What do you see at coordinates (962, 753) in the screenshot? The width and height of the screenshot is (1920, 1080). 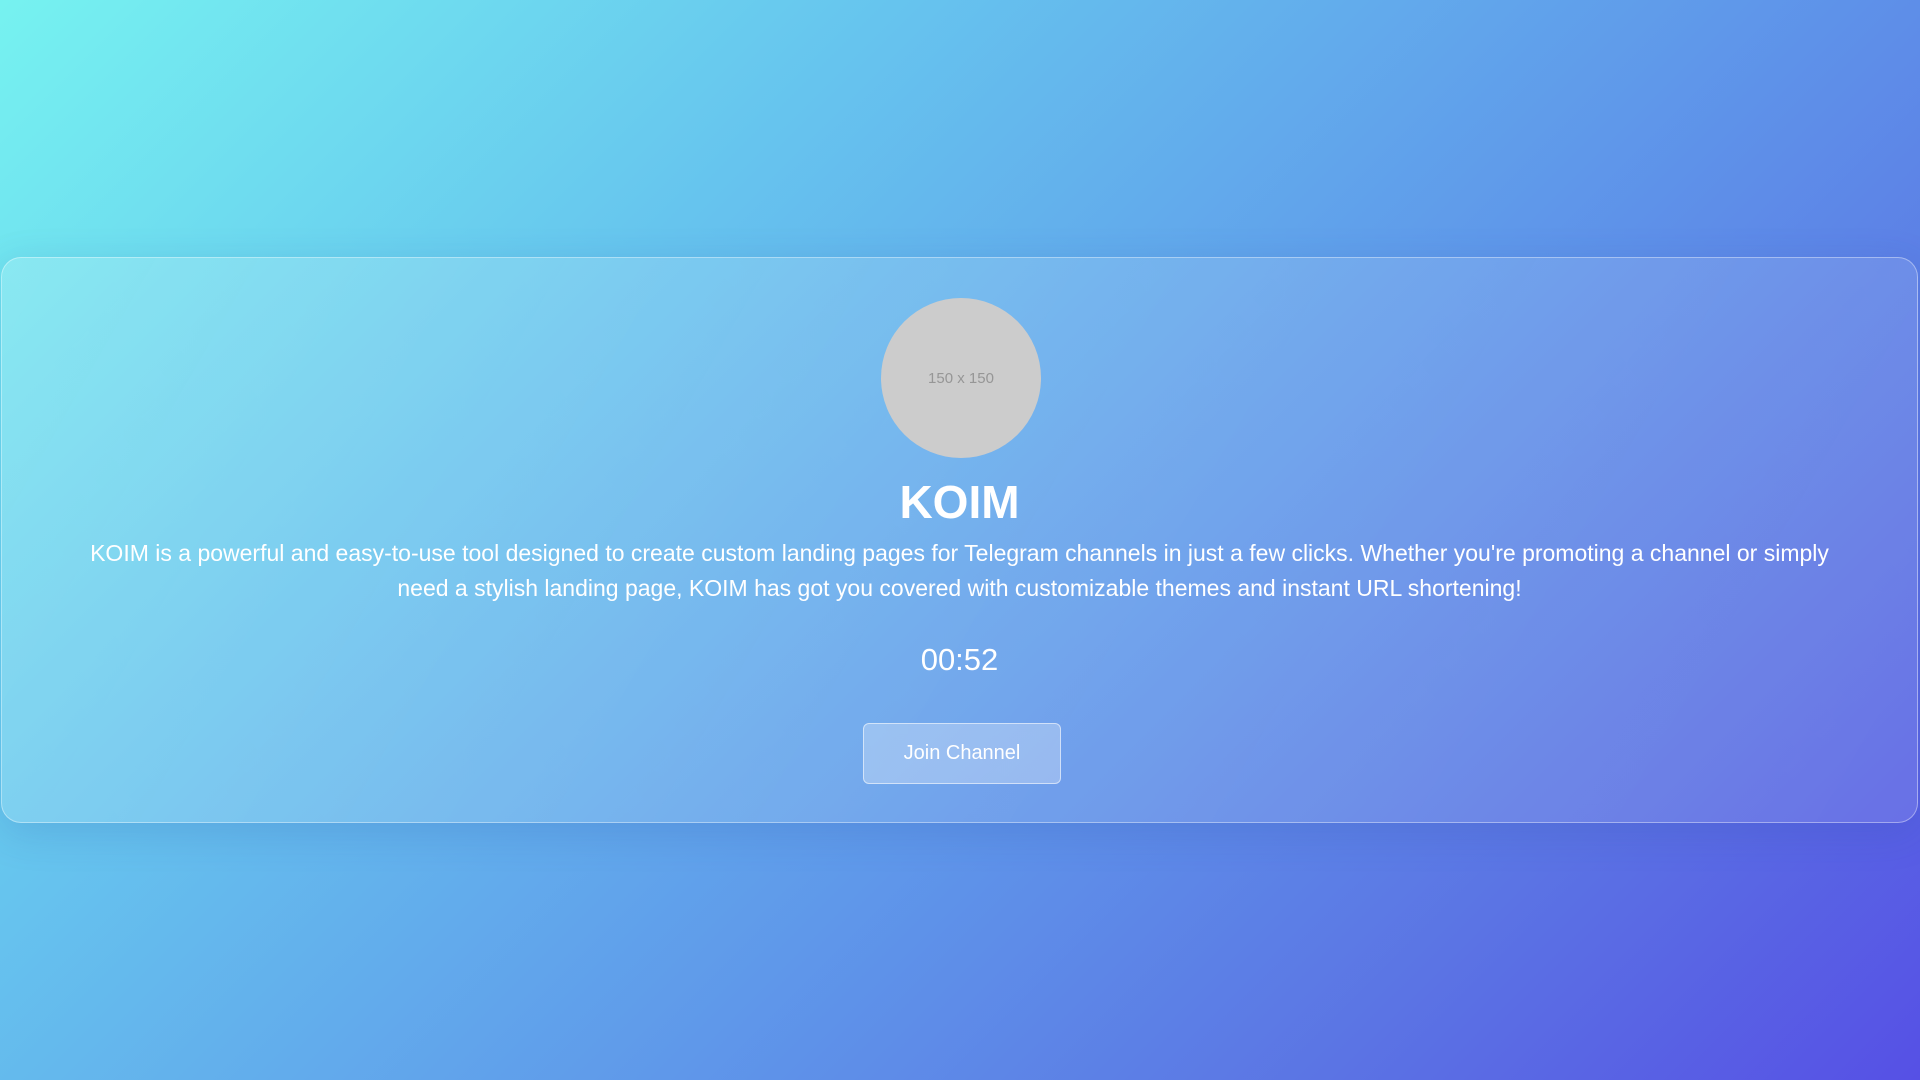 I see `join-channel-button: Join Channel` at bounding box center [962, 753].